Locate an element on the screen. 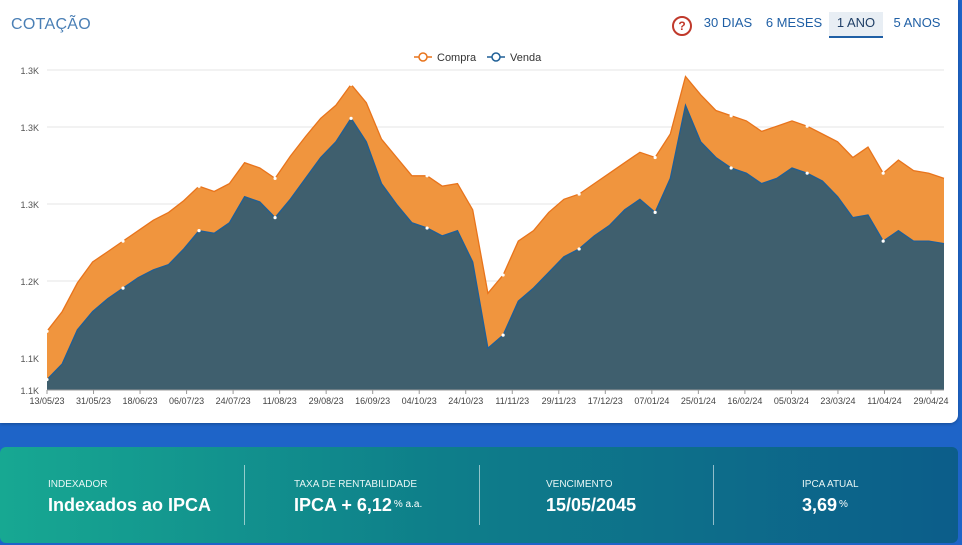 The image size is (962, 545). x-tick-label: 16/09/23 is located at coordinates (372, 401).